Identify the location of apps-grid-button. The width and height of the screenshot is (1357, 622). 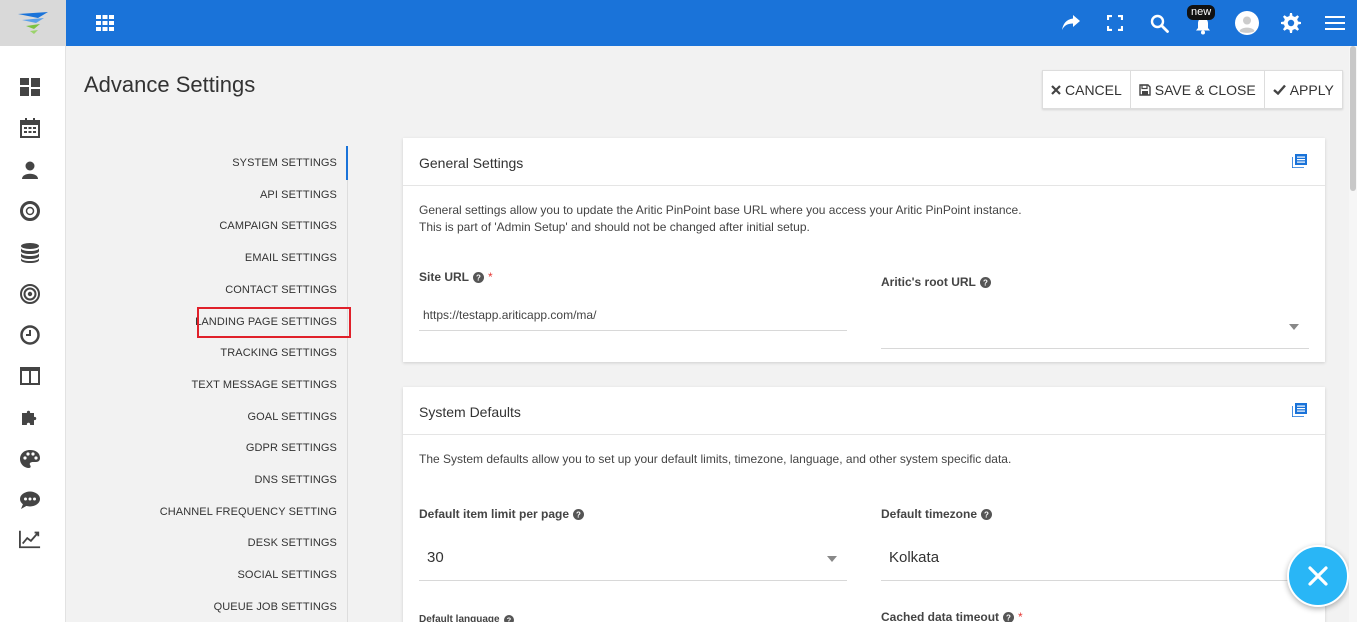
(105, 23).